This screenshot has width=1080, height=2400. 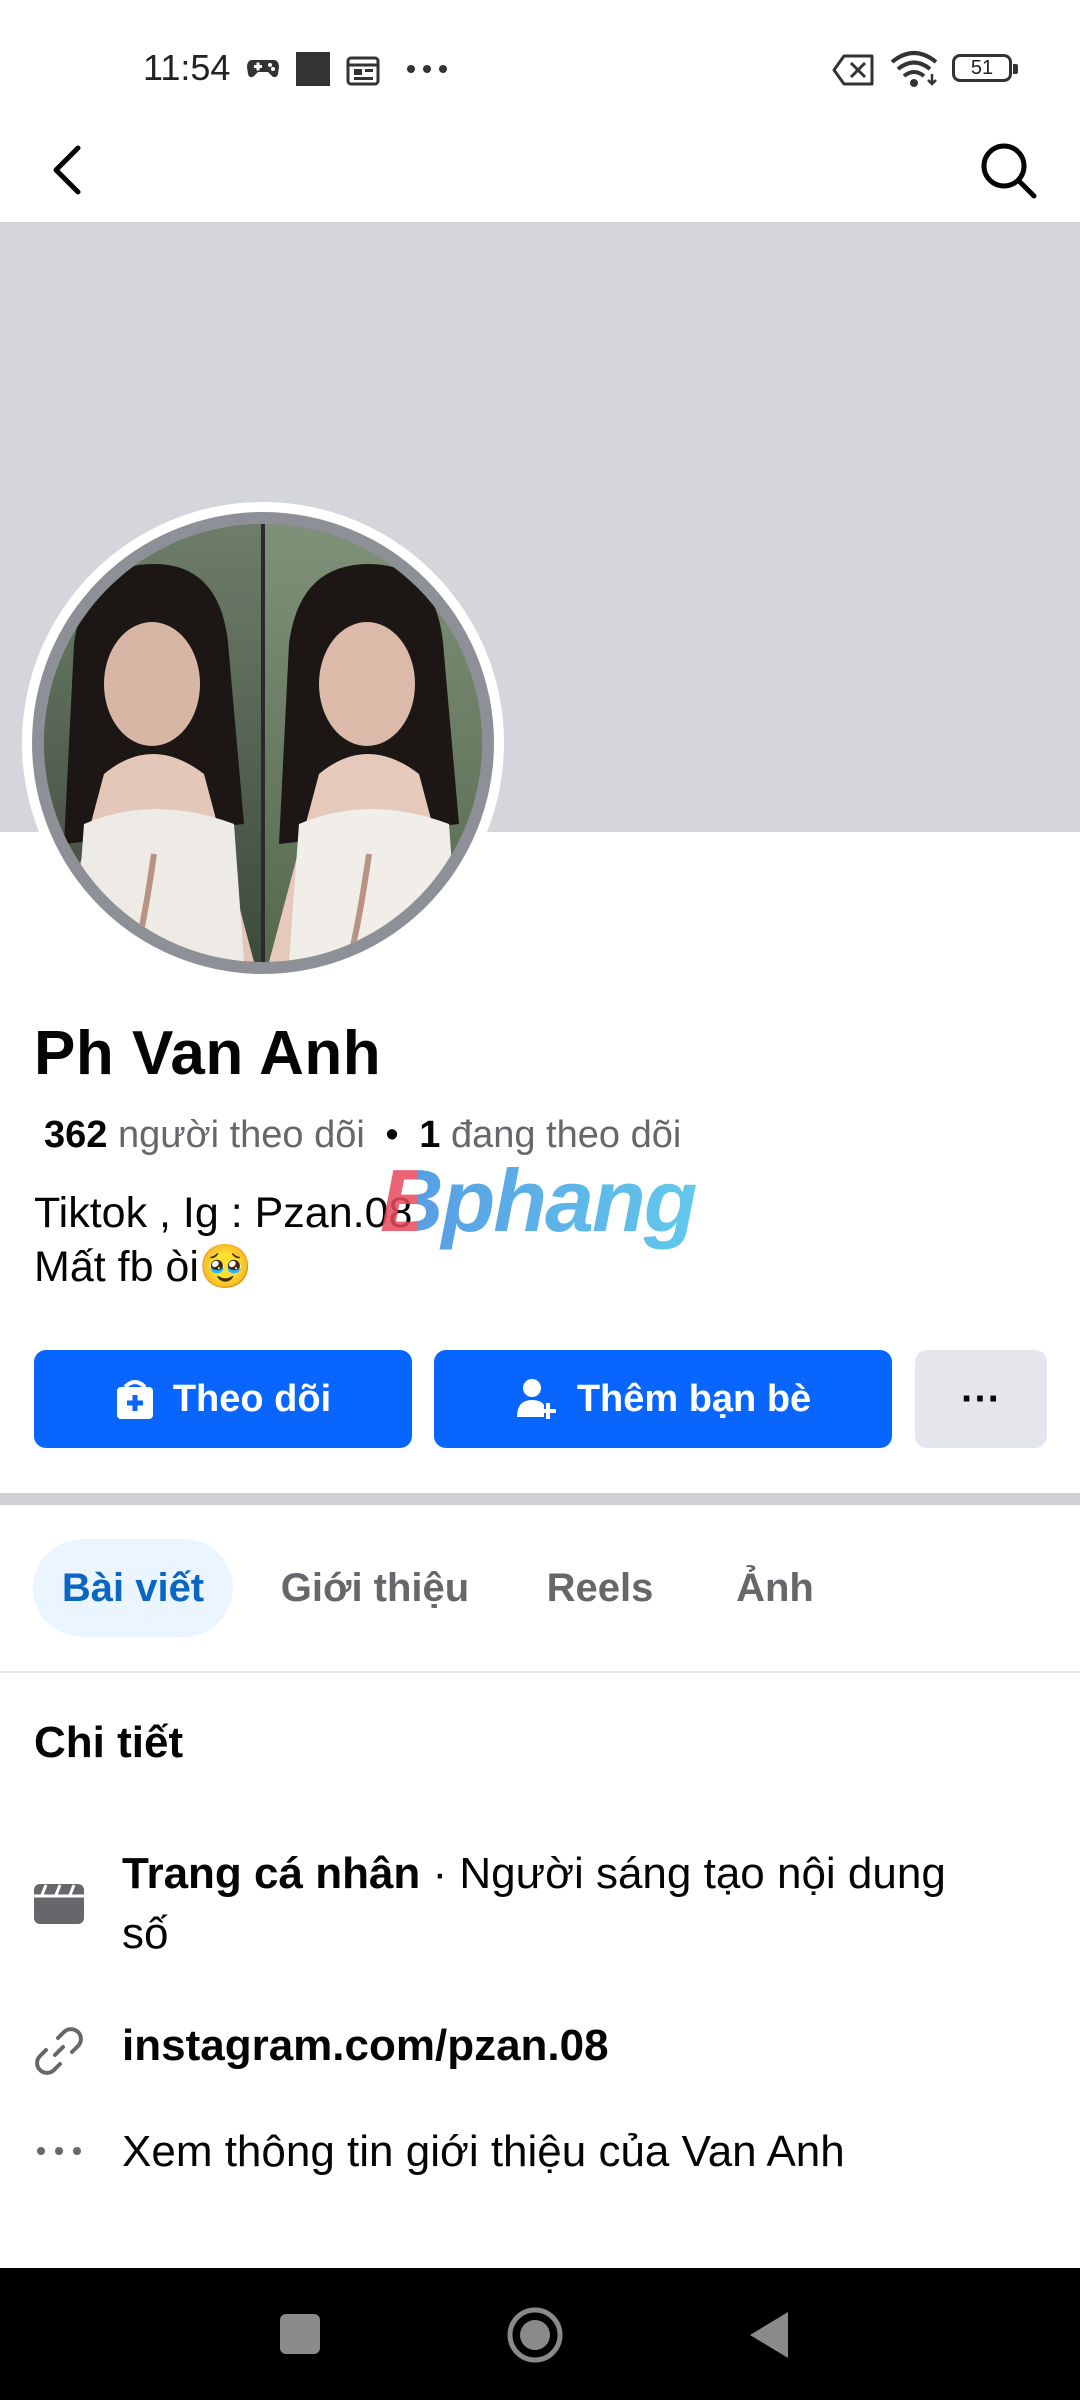 I want to click on recent-apps-button, so click(x=300, y=2334).